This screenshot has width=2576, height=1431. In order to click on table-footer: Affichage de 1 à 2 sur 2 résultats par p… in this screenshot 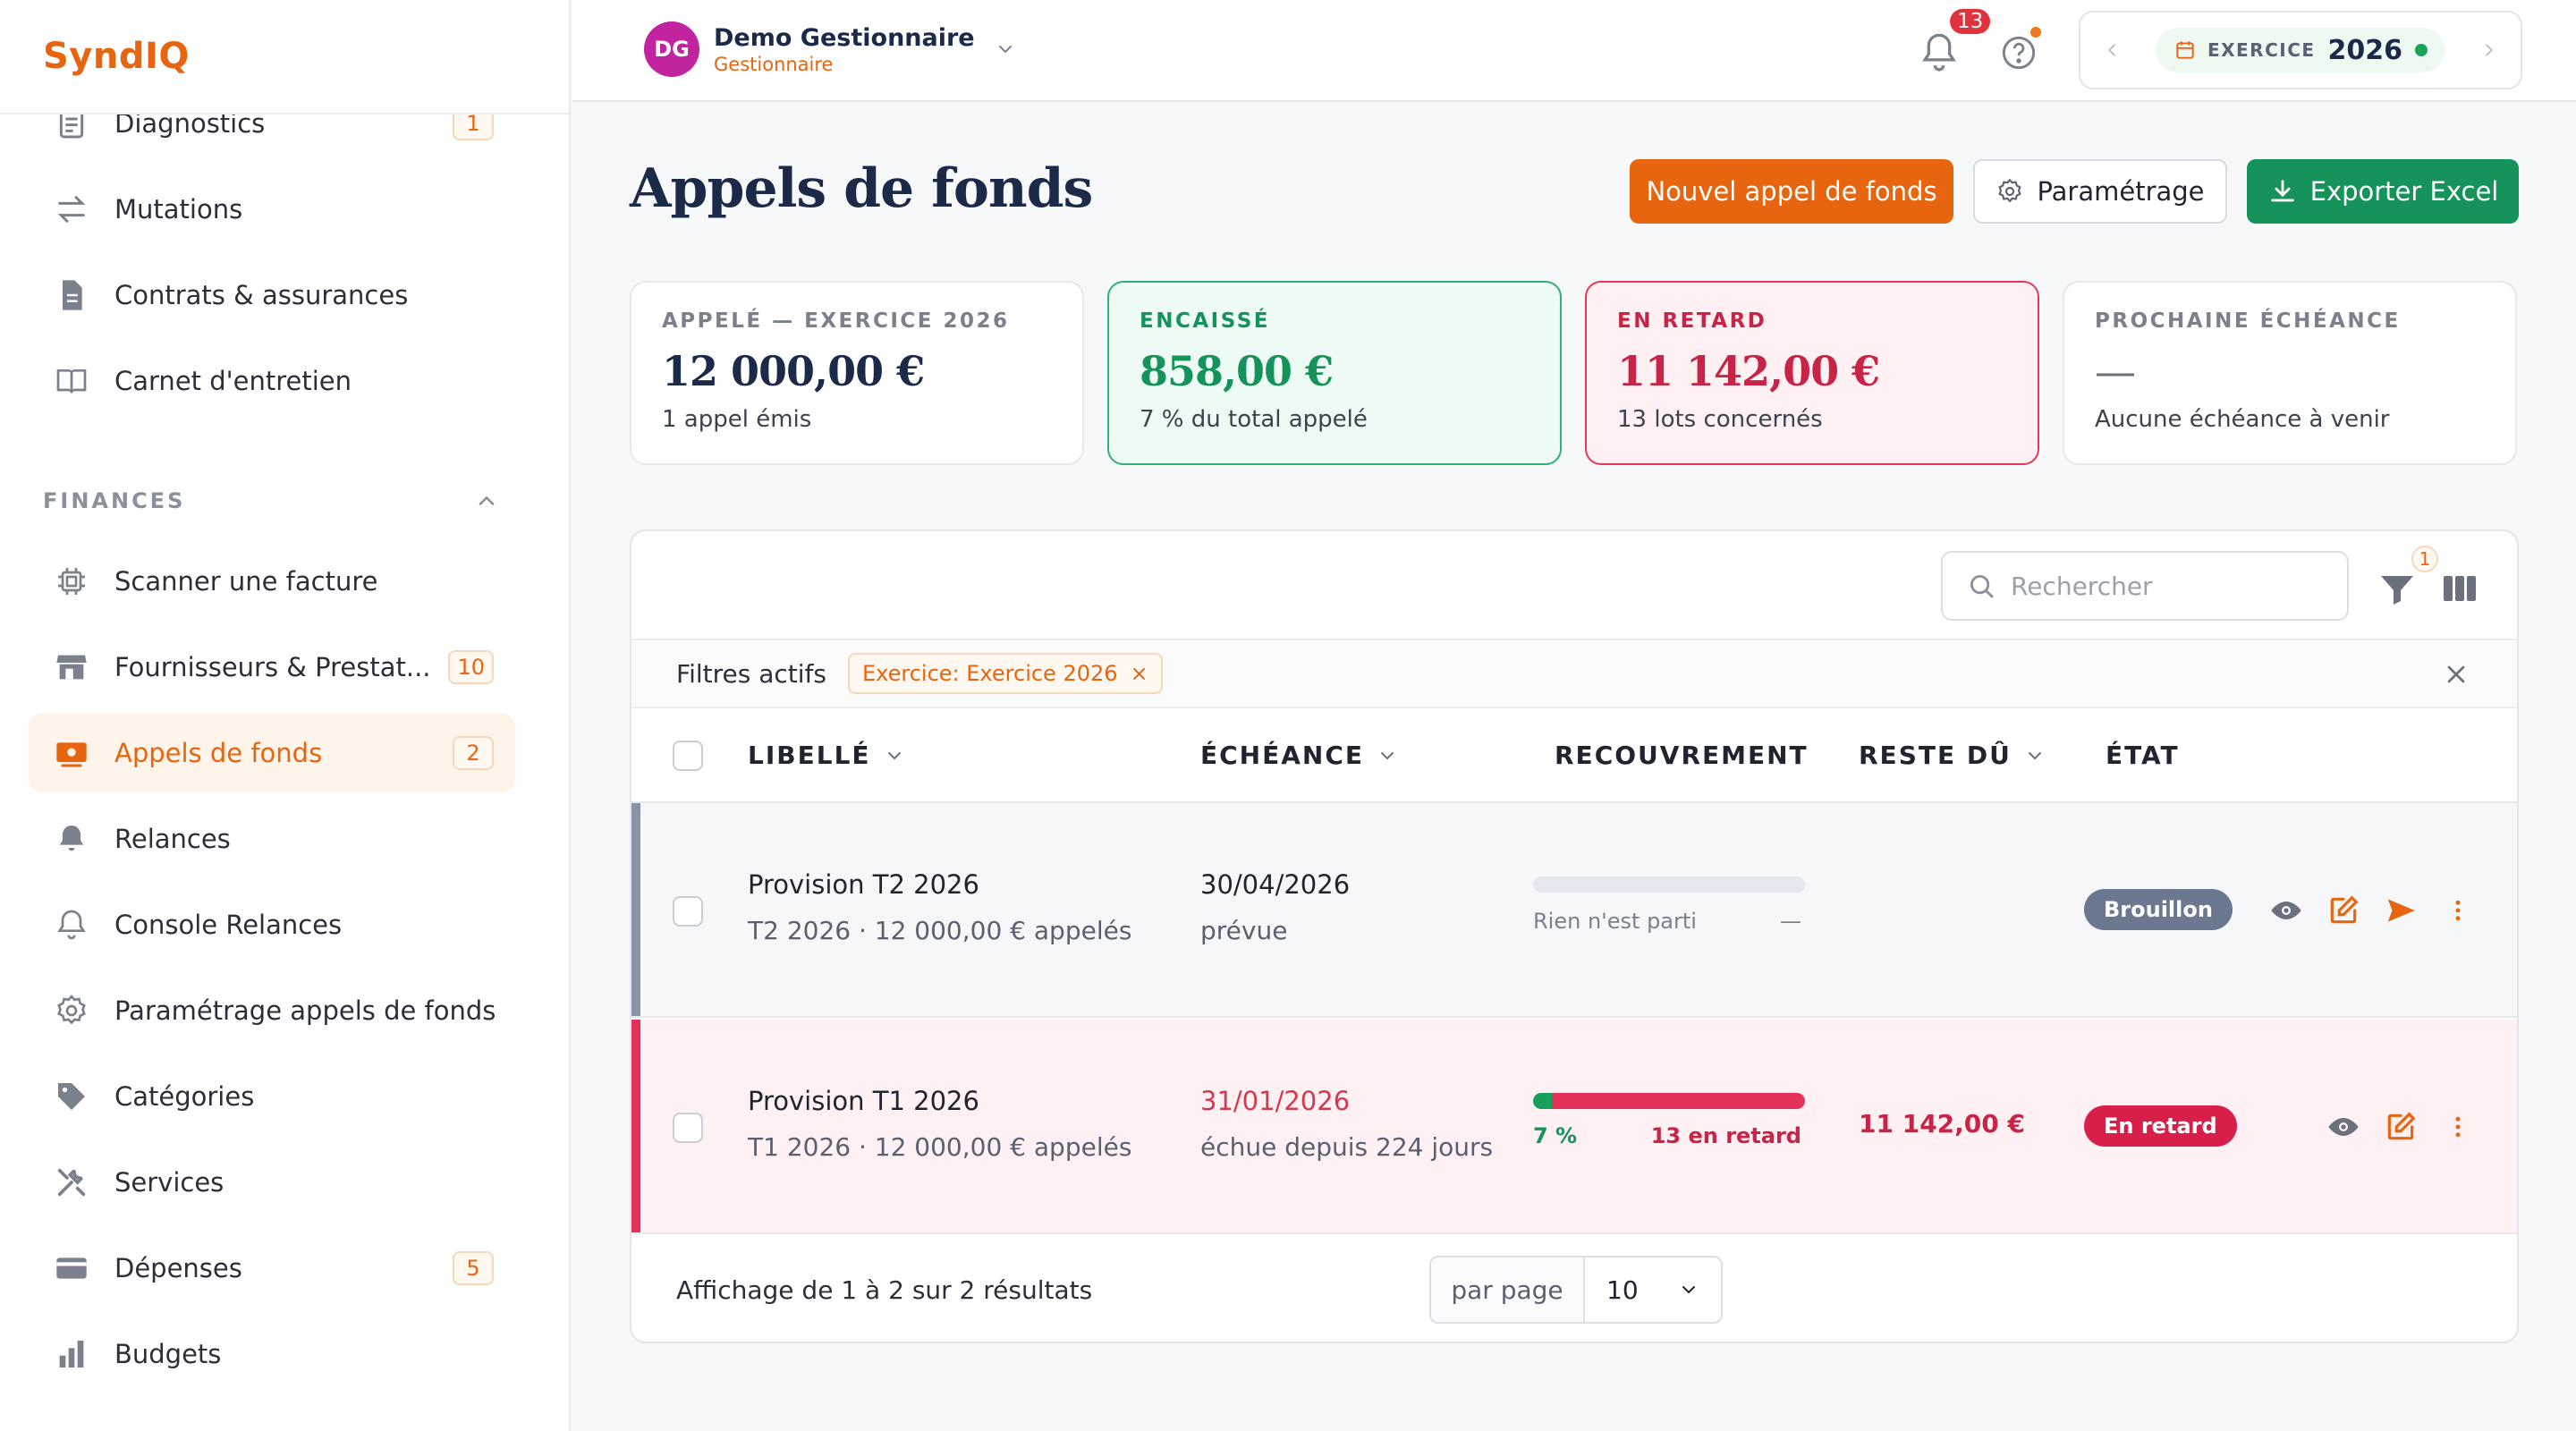, I will do `click(1574, 1289)`.